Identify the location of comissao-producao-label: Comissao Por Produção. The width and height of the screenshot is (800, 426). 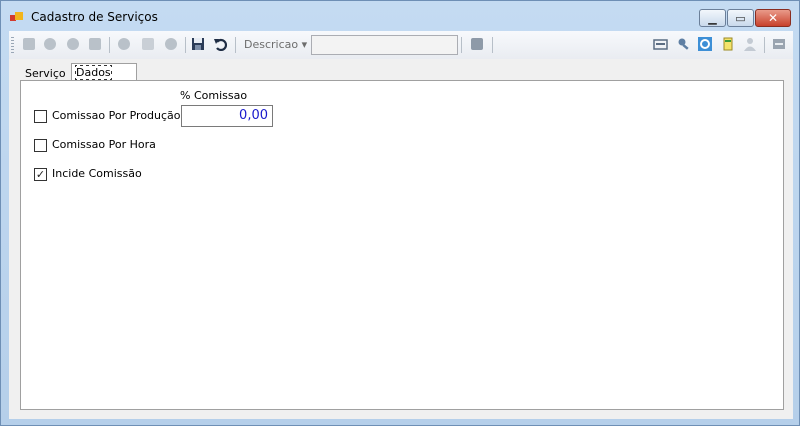
(116, 115).